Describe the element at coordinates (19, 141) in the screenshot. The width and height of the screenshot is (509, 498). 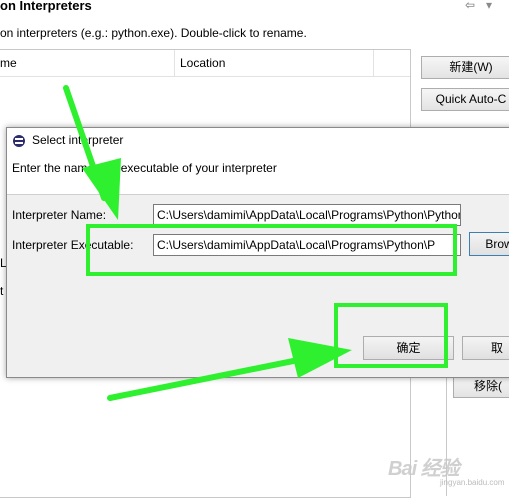
I see `eclipse-icon` at that location.